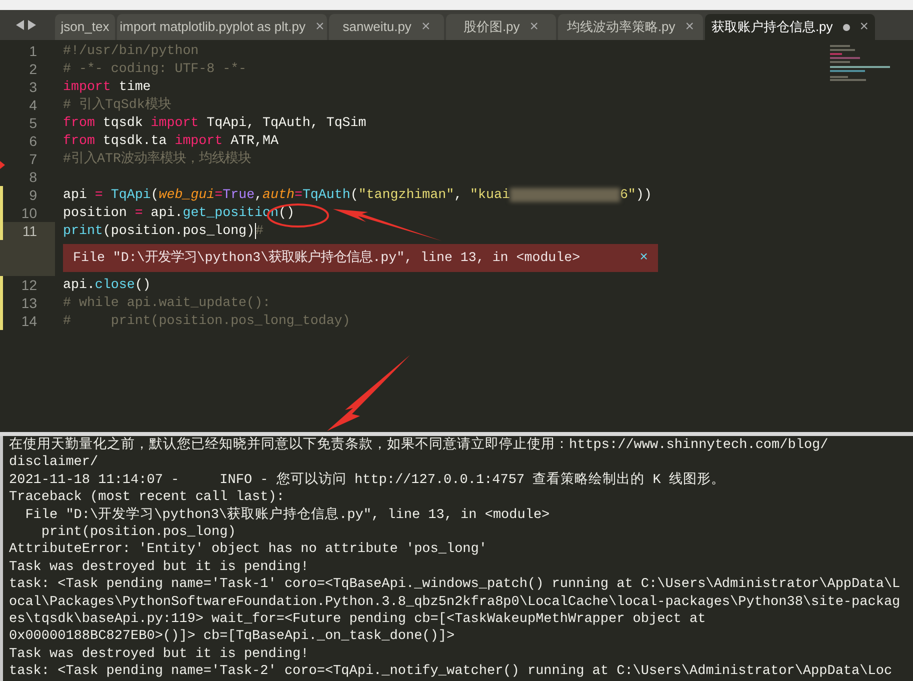 The height and width of the screenshot is (681, 913). I want to click on line-number: 5, so click(33, 123).